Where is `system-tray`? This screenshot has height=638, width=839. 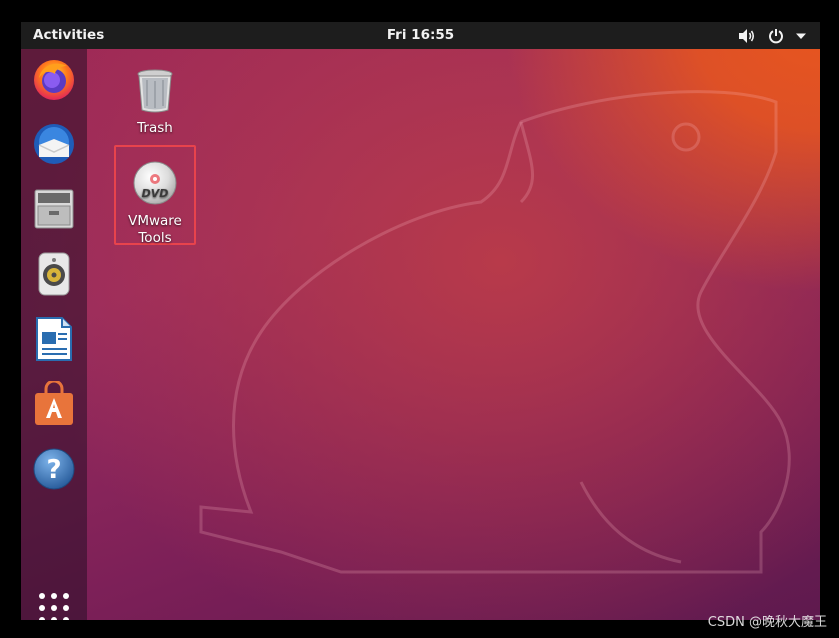 system-tray is located at coordinates (772, 36).